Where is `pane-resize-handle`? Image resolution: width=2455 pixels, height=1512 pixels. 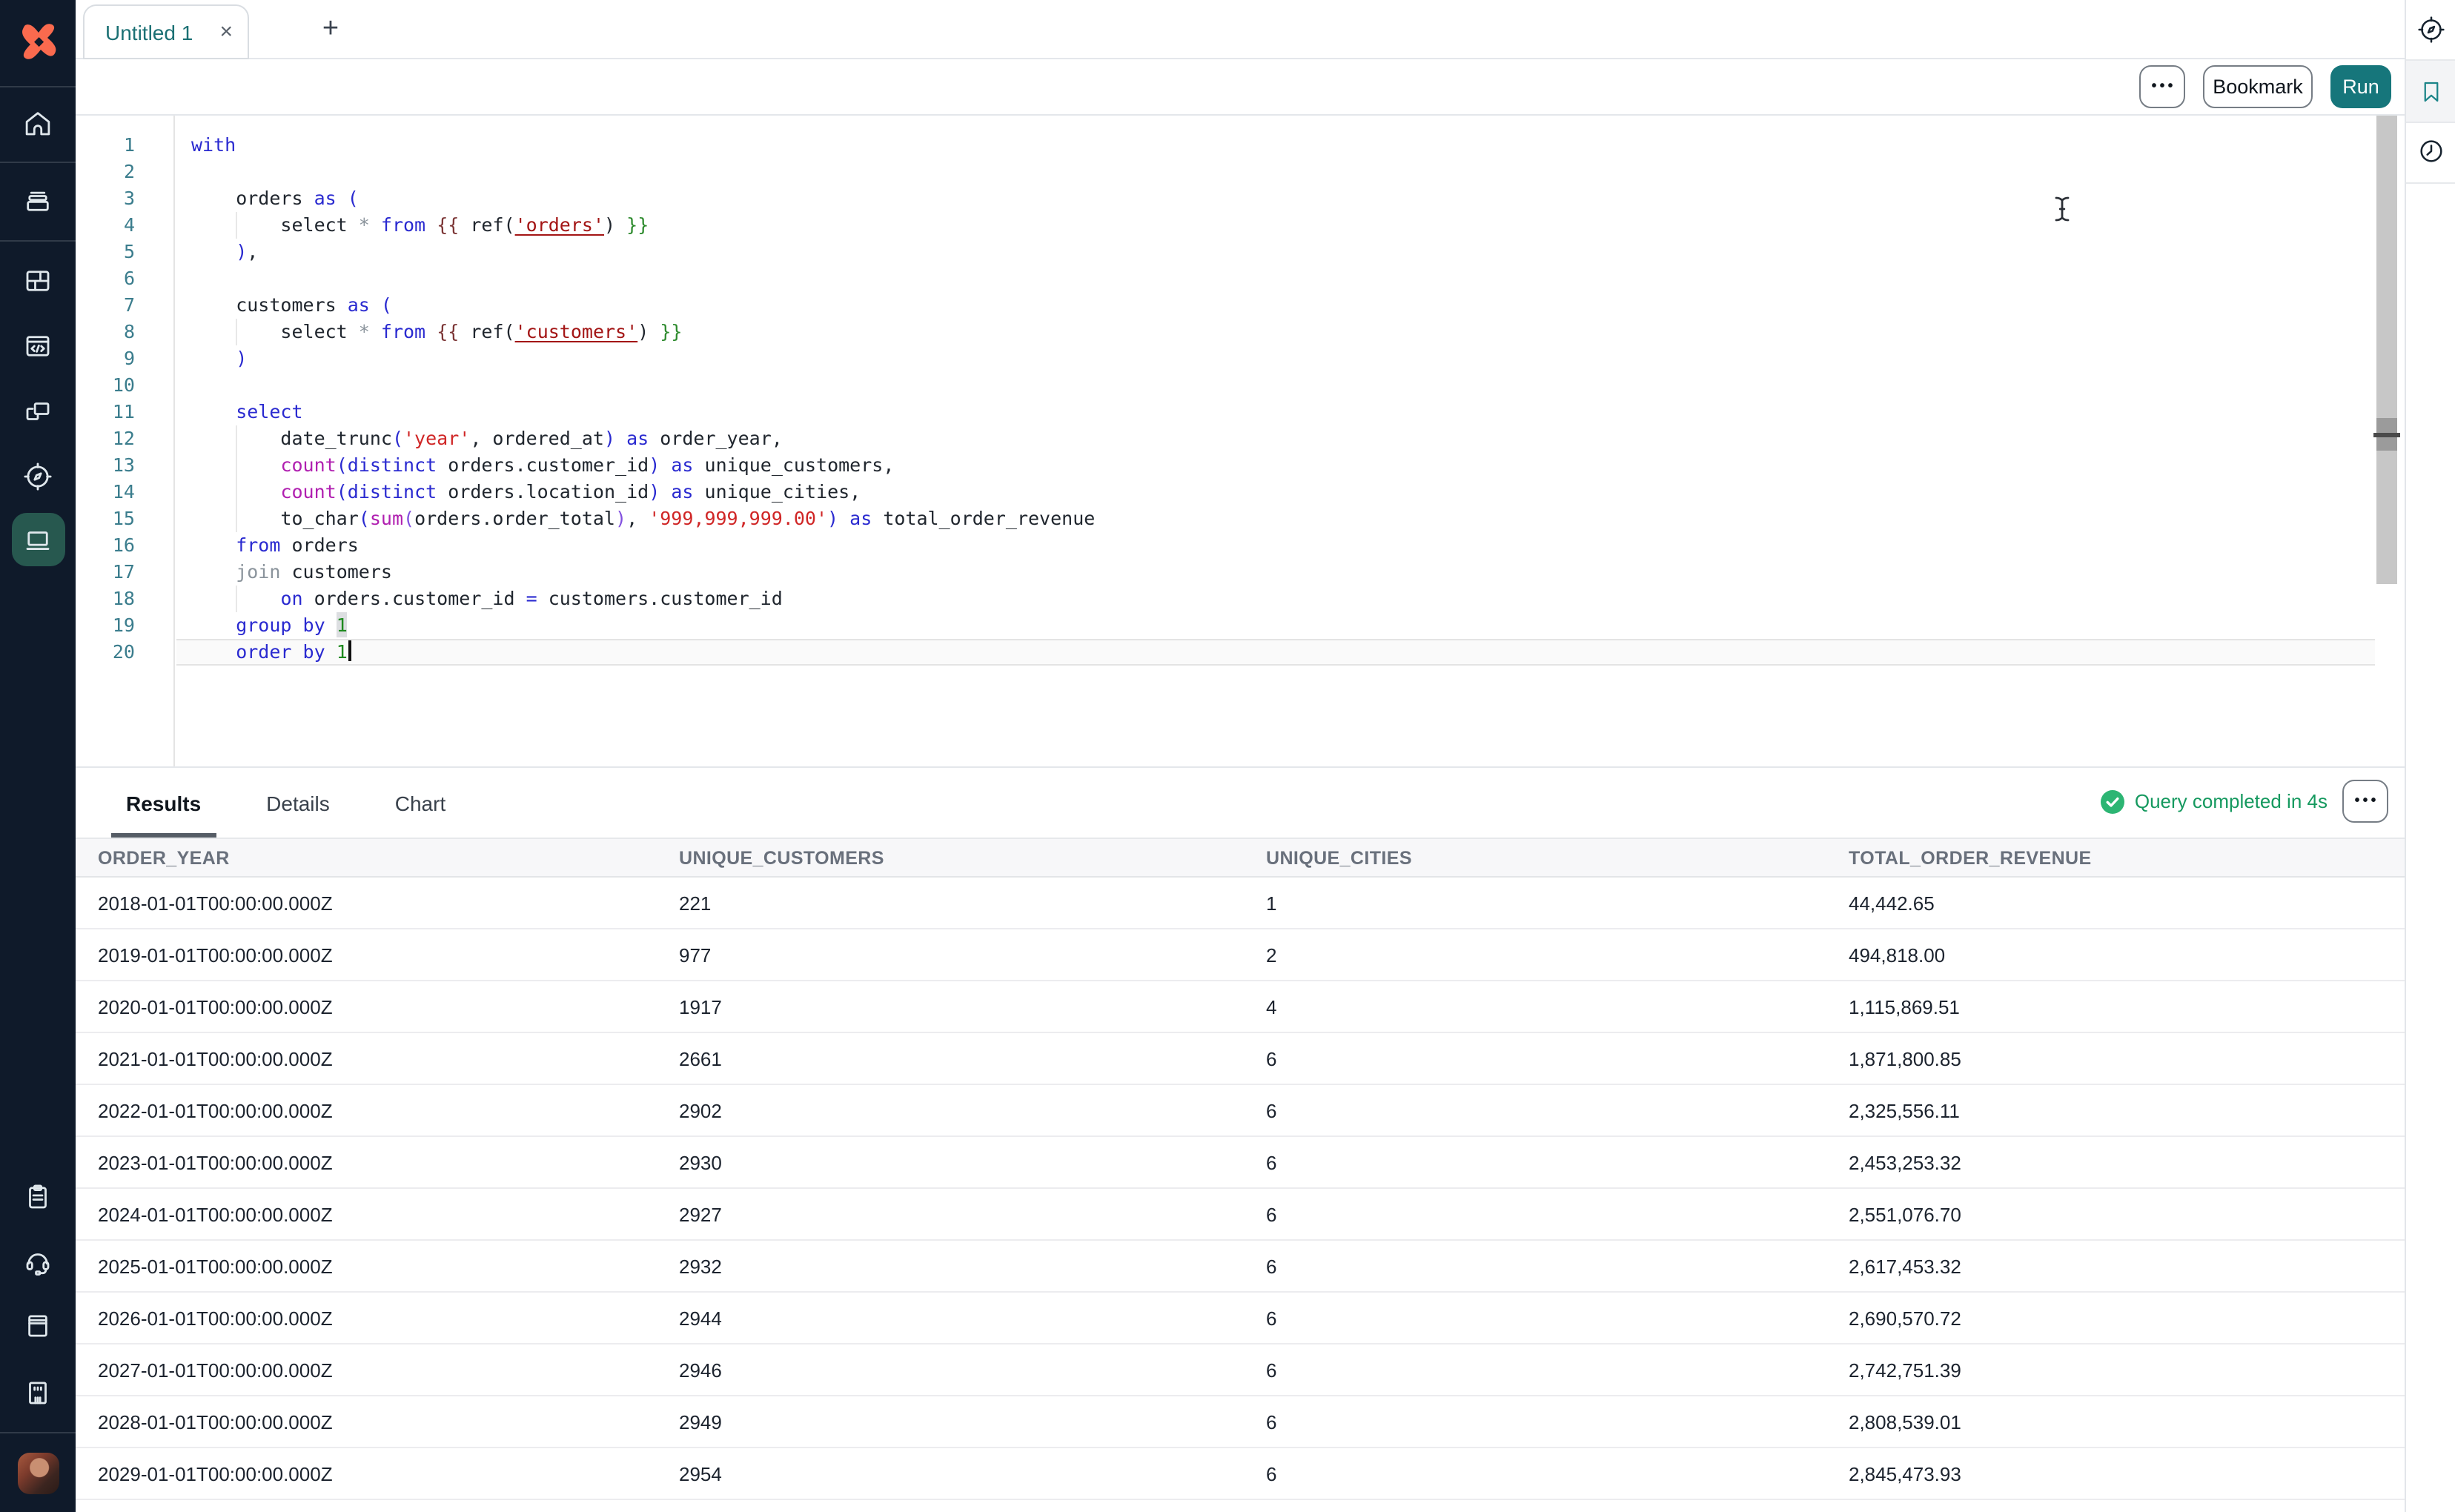 pane-resize-handle is located at coordinates (2386, 435).